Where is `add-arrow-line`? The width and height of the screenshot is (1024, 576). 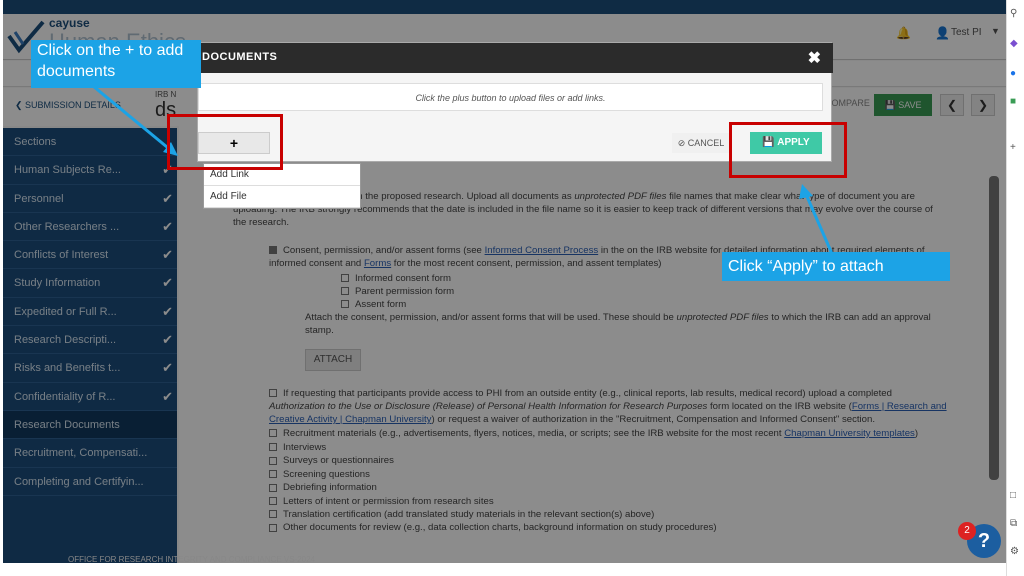 add-arrow-line is located at coordinates (133, 119).